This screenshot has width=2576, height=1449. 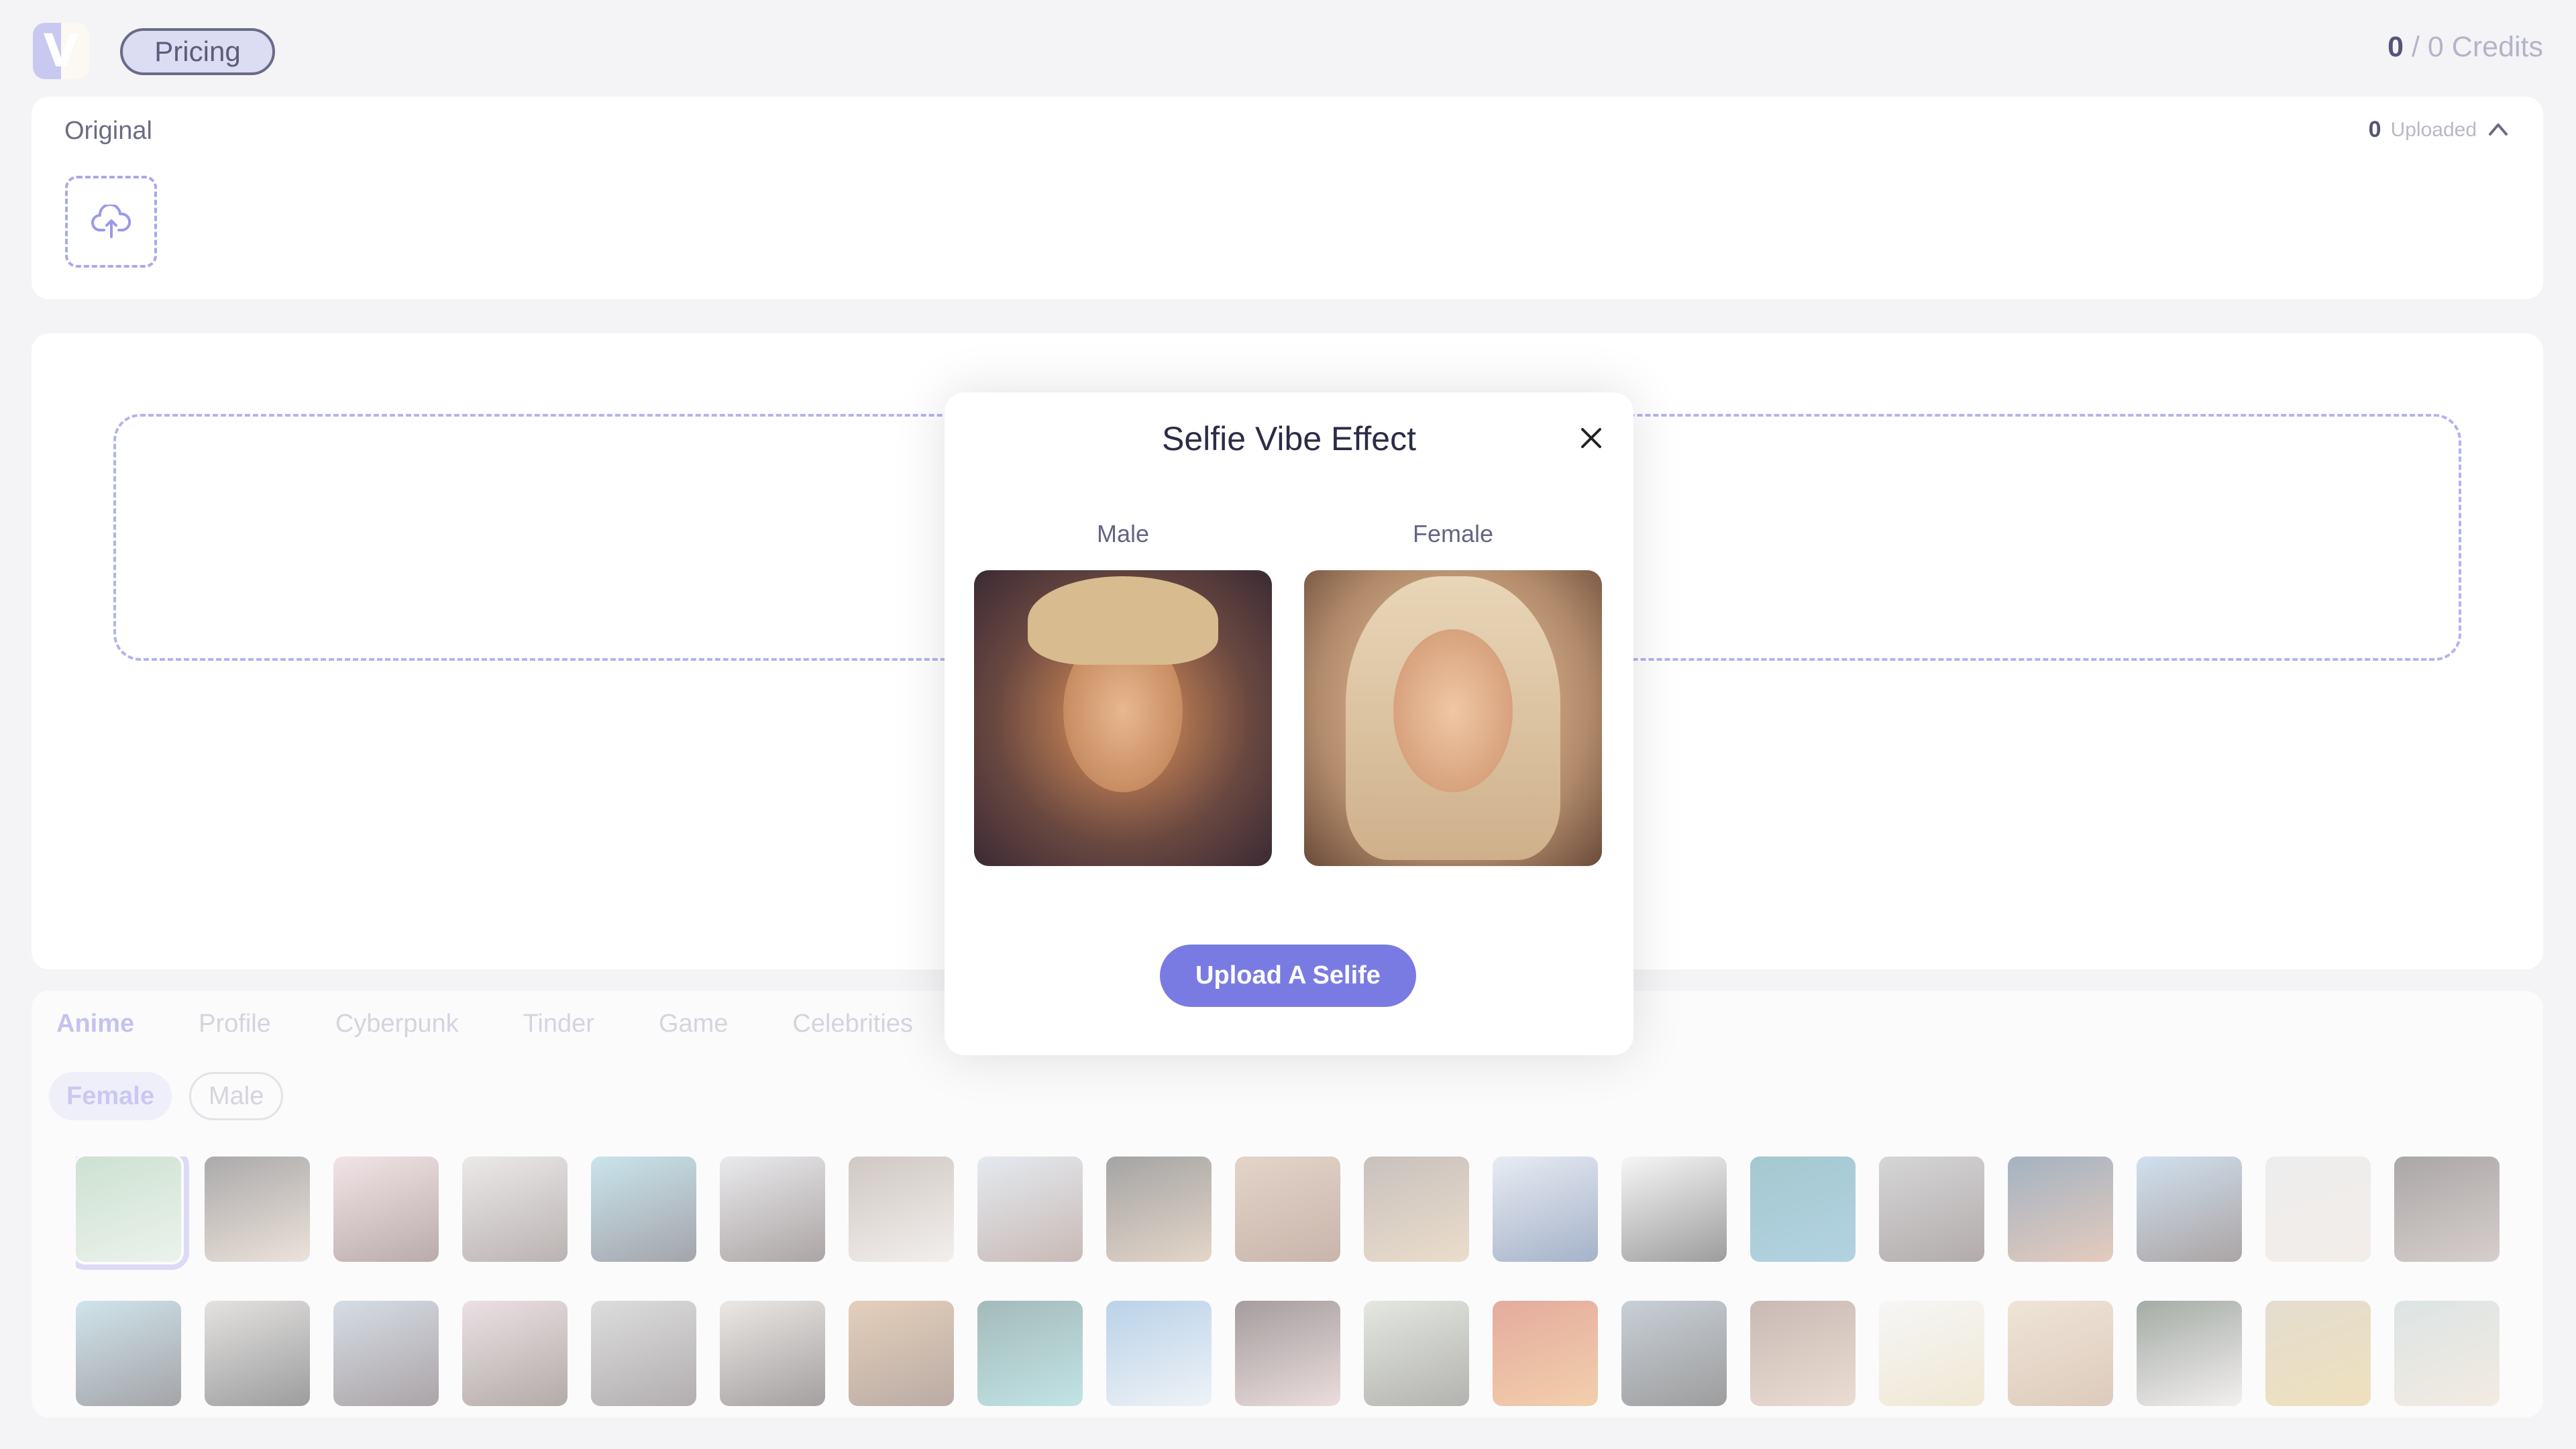 What do you see at coordinates (852, 1024) in the screenshot?
I see `tab-celebrities: Celebrities` at bounding box center [852, 1024].